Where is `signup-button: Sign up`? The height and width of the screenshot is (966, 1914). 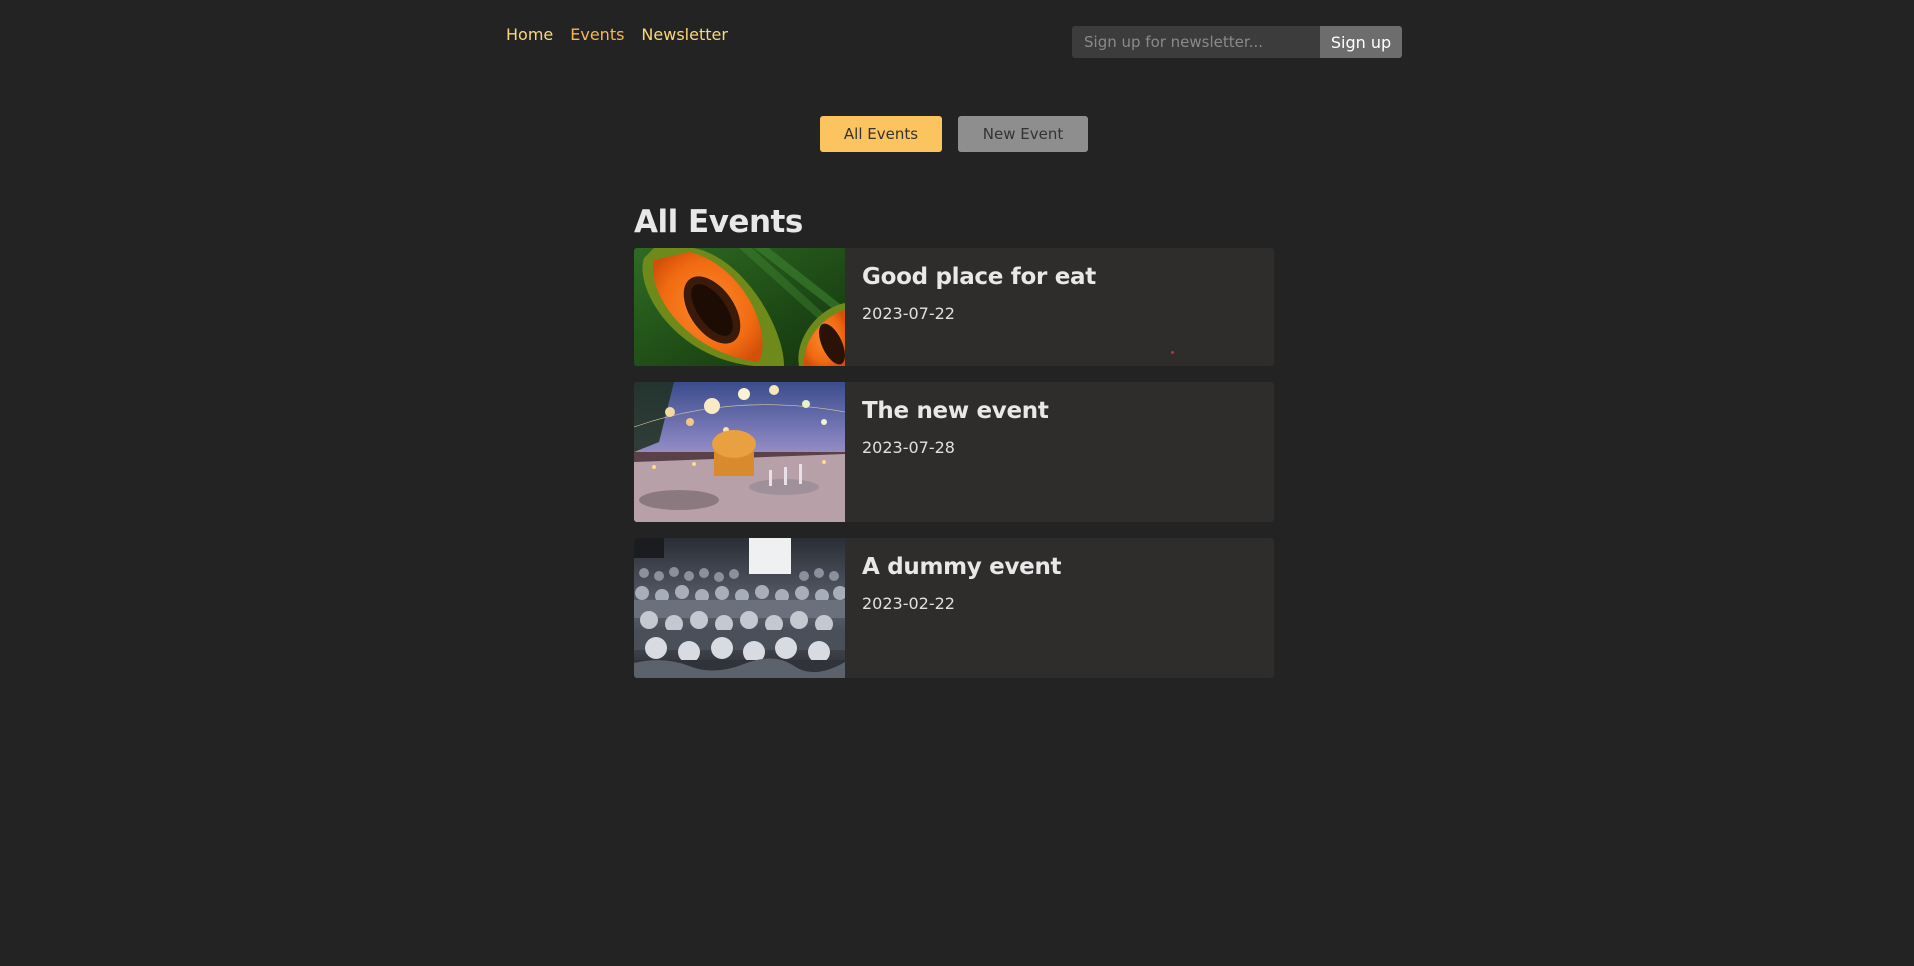
signup-button: Sign up is located at coordinates (1361, 42).